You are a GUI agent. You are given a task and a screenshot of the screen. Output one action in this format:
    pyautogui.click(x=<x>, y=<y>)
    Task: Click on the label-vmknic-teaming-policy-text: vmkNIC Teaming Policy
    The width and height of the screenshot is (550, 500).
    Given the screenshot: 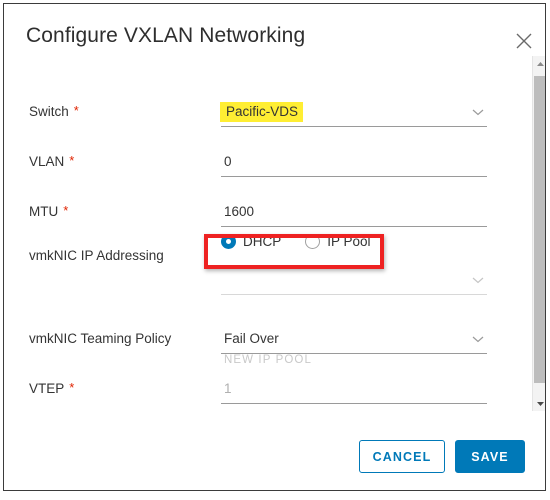 What is the action you would take?
    pyautogui.click(x=100, y=338)
    